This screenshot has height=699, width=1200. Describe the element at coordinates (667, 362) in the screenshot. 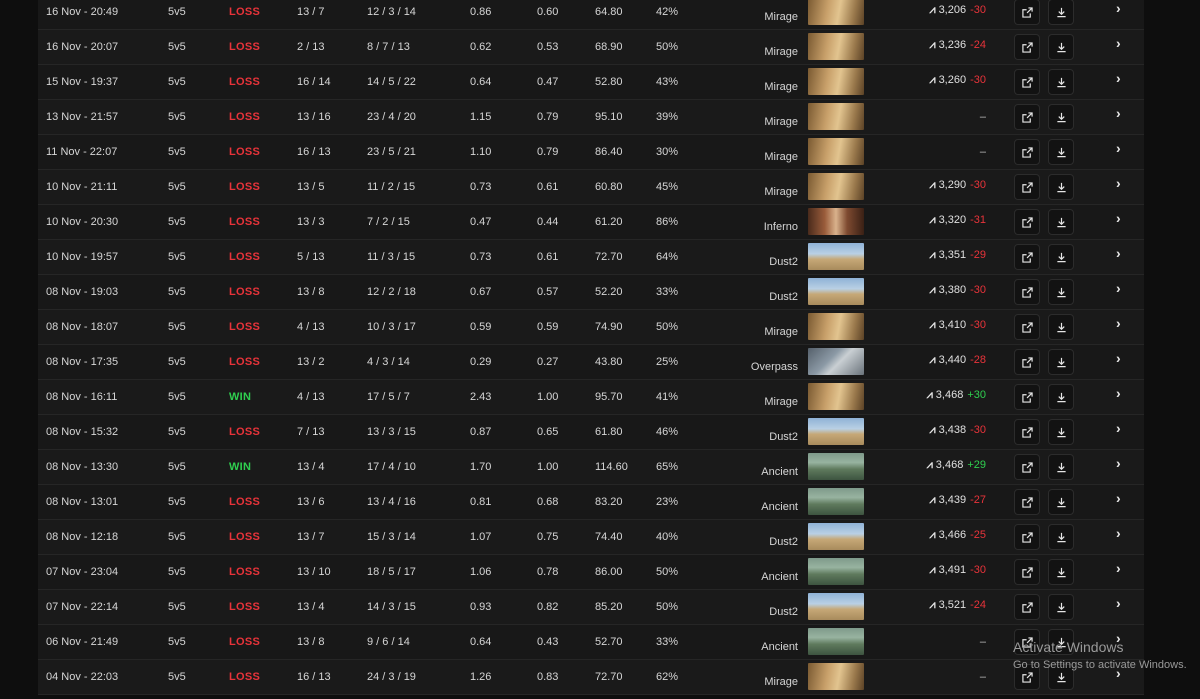

I see `match-hs: 25%` at that location.